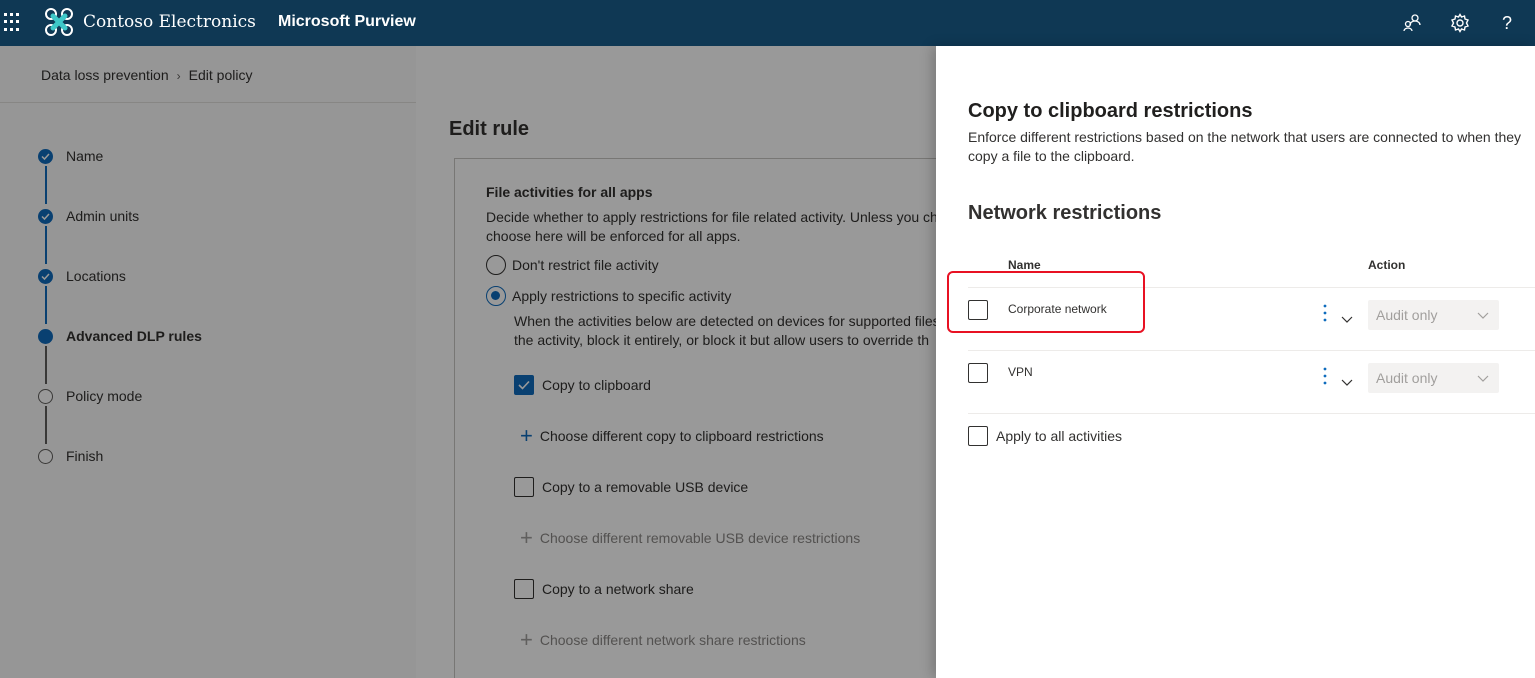  I want to click on panel-title: Copy to clipboard restrictions, so click(1110, 111).